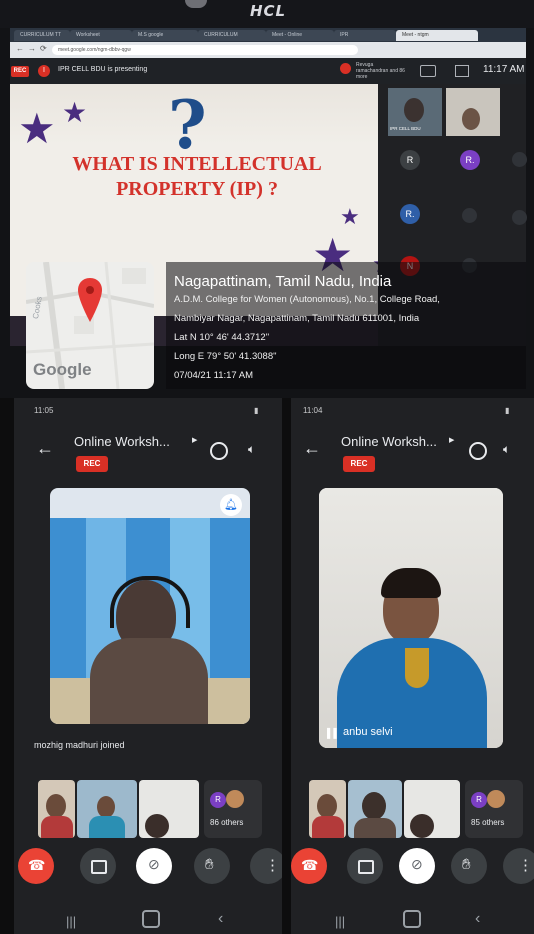 The image size is (534, 934). I want to click on monitor-brand-logo: HCL, so click(268, 11).